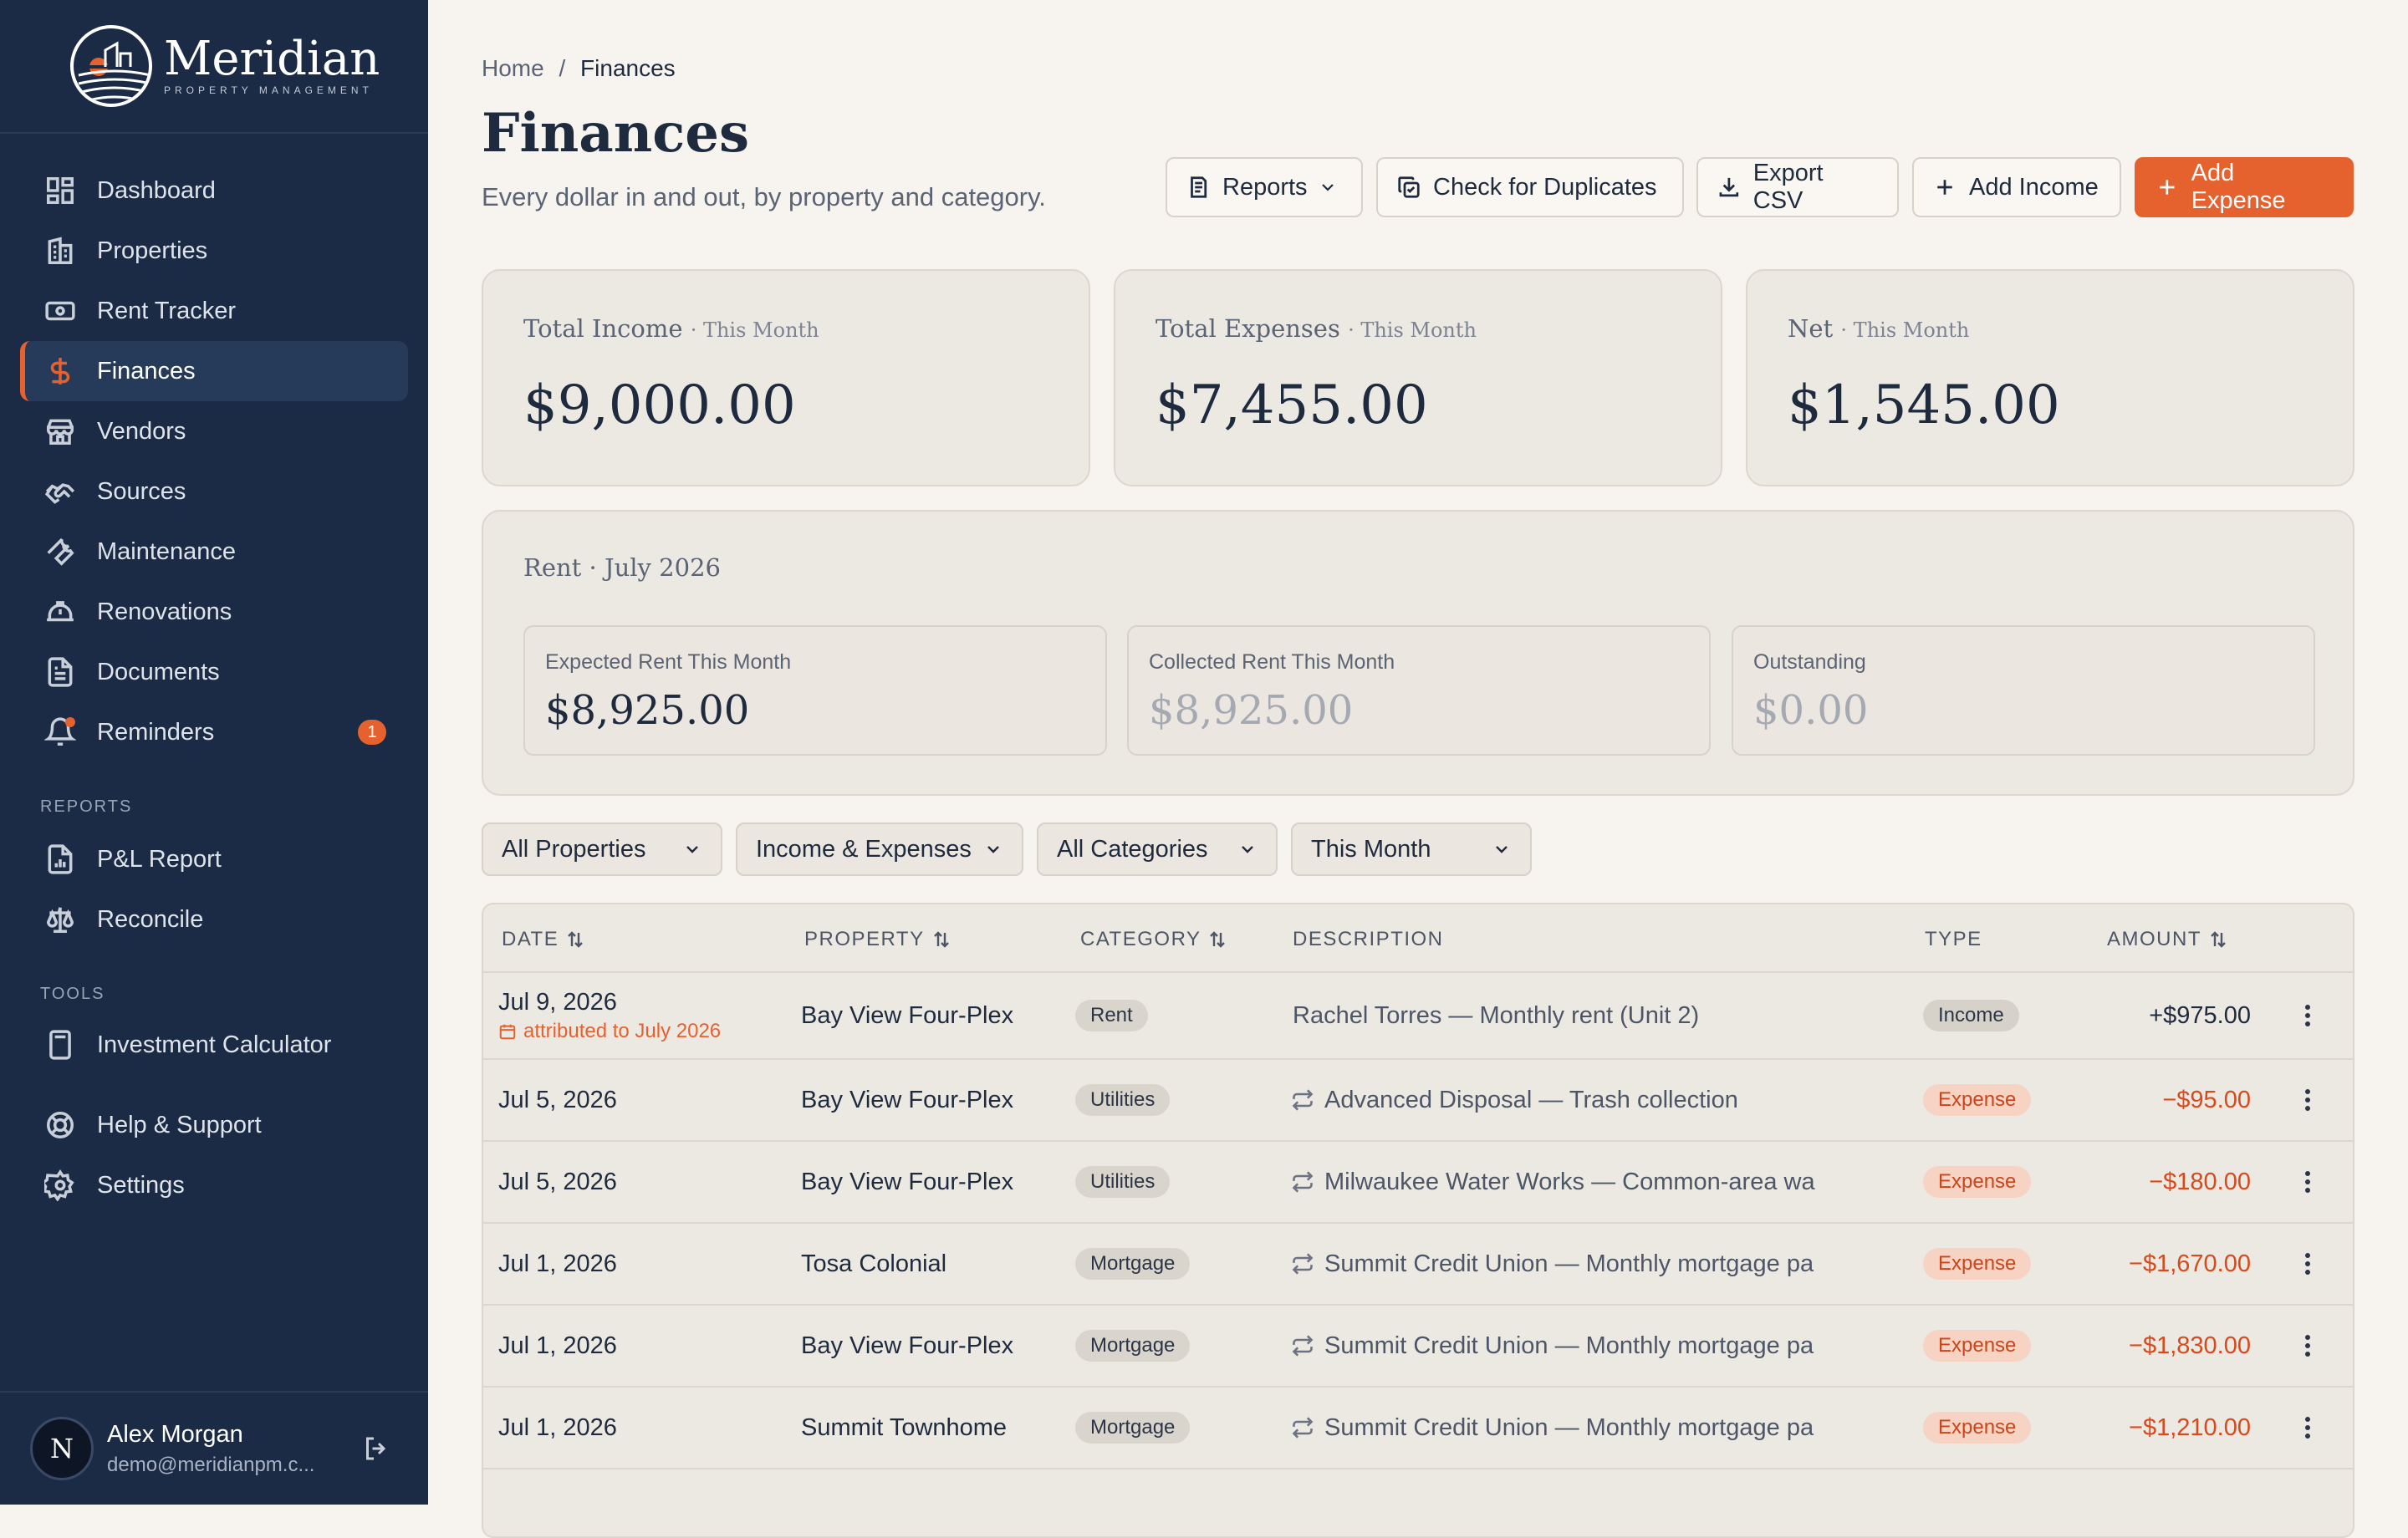 Image resolution: width=2408 pixels, height=1538 pixels. I want to click on total-expenses-card: Total Expenses · This Month $7,455.00, so click(1418, 378).